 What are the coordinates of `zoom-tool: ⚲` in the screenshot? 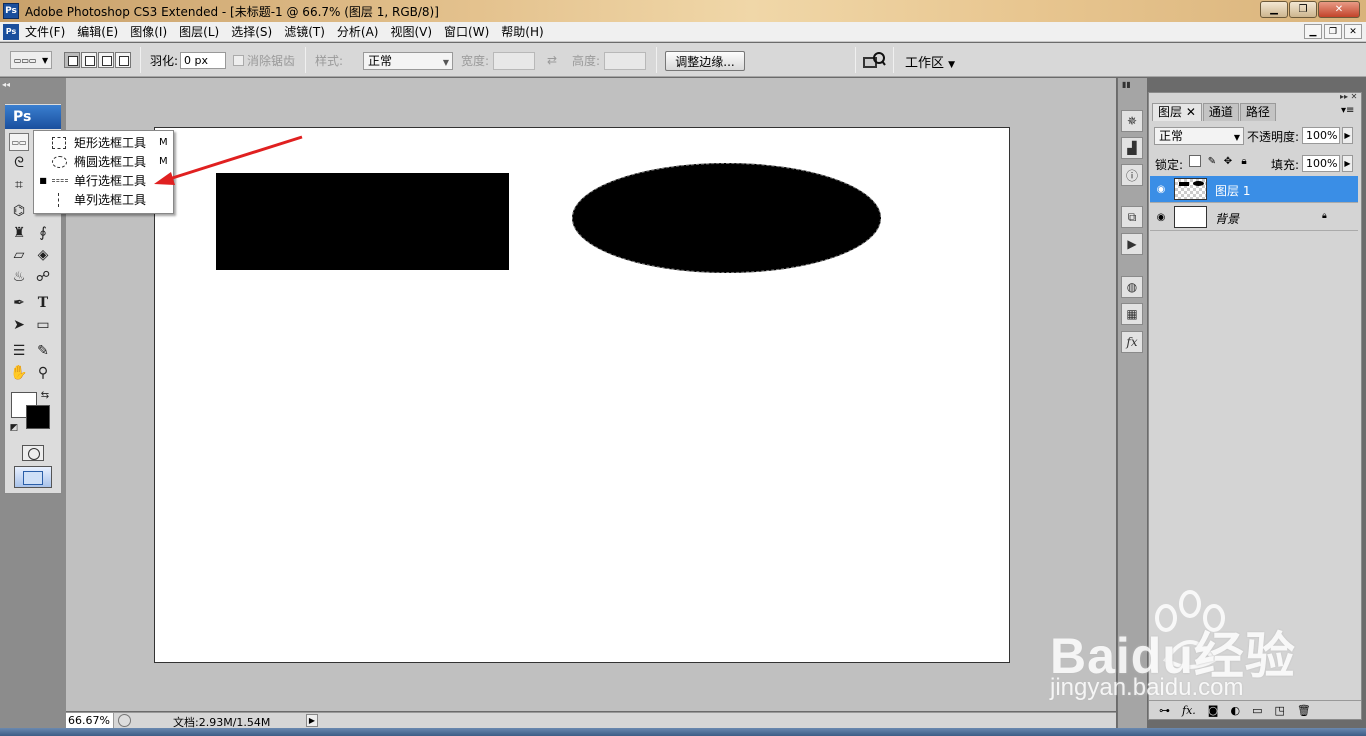 It's located at (43, 373).